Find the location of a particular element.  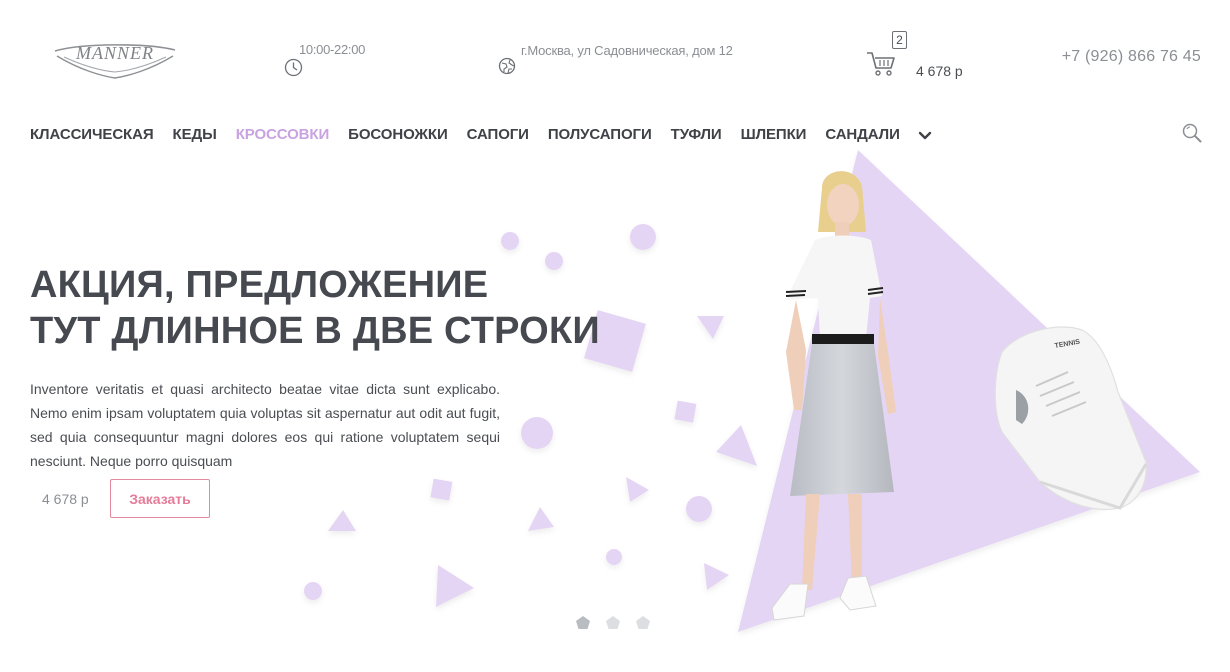

nav-item-sneakers: КРОССОВКИ is located at coordinates (283, 134).